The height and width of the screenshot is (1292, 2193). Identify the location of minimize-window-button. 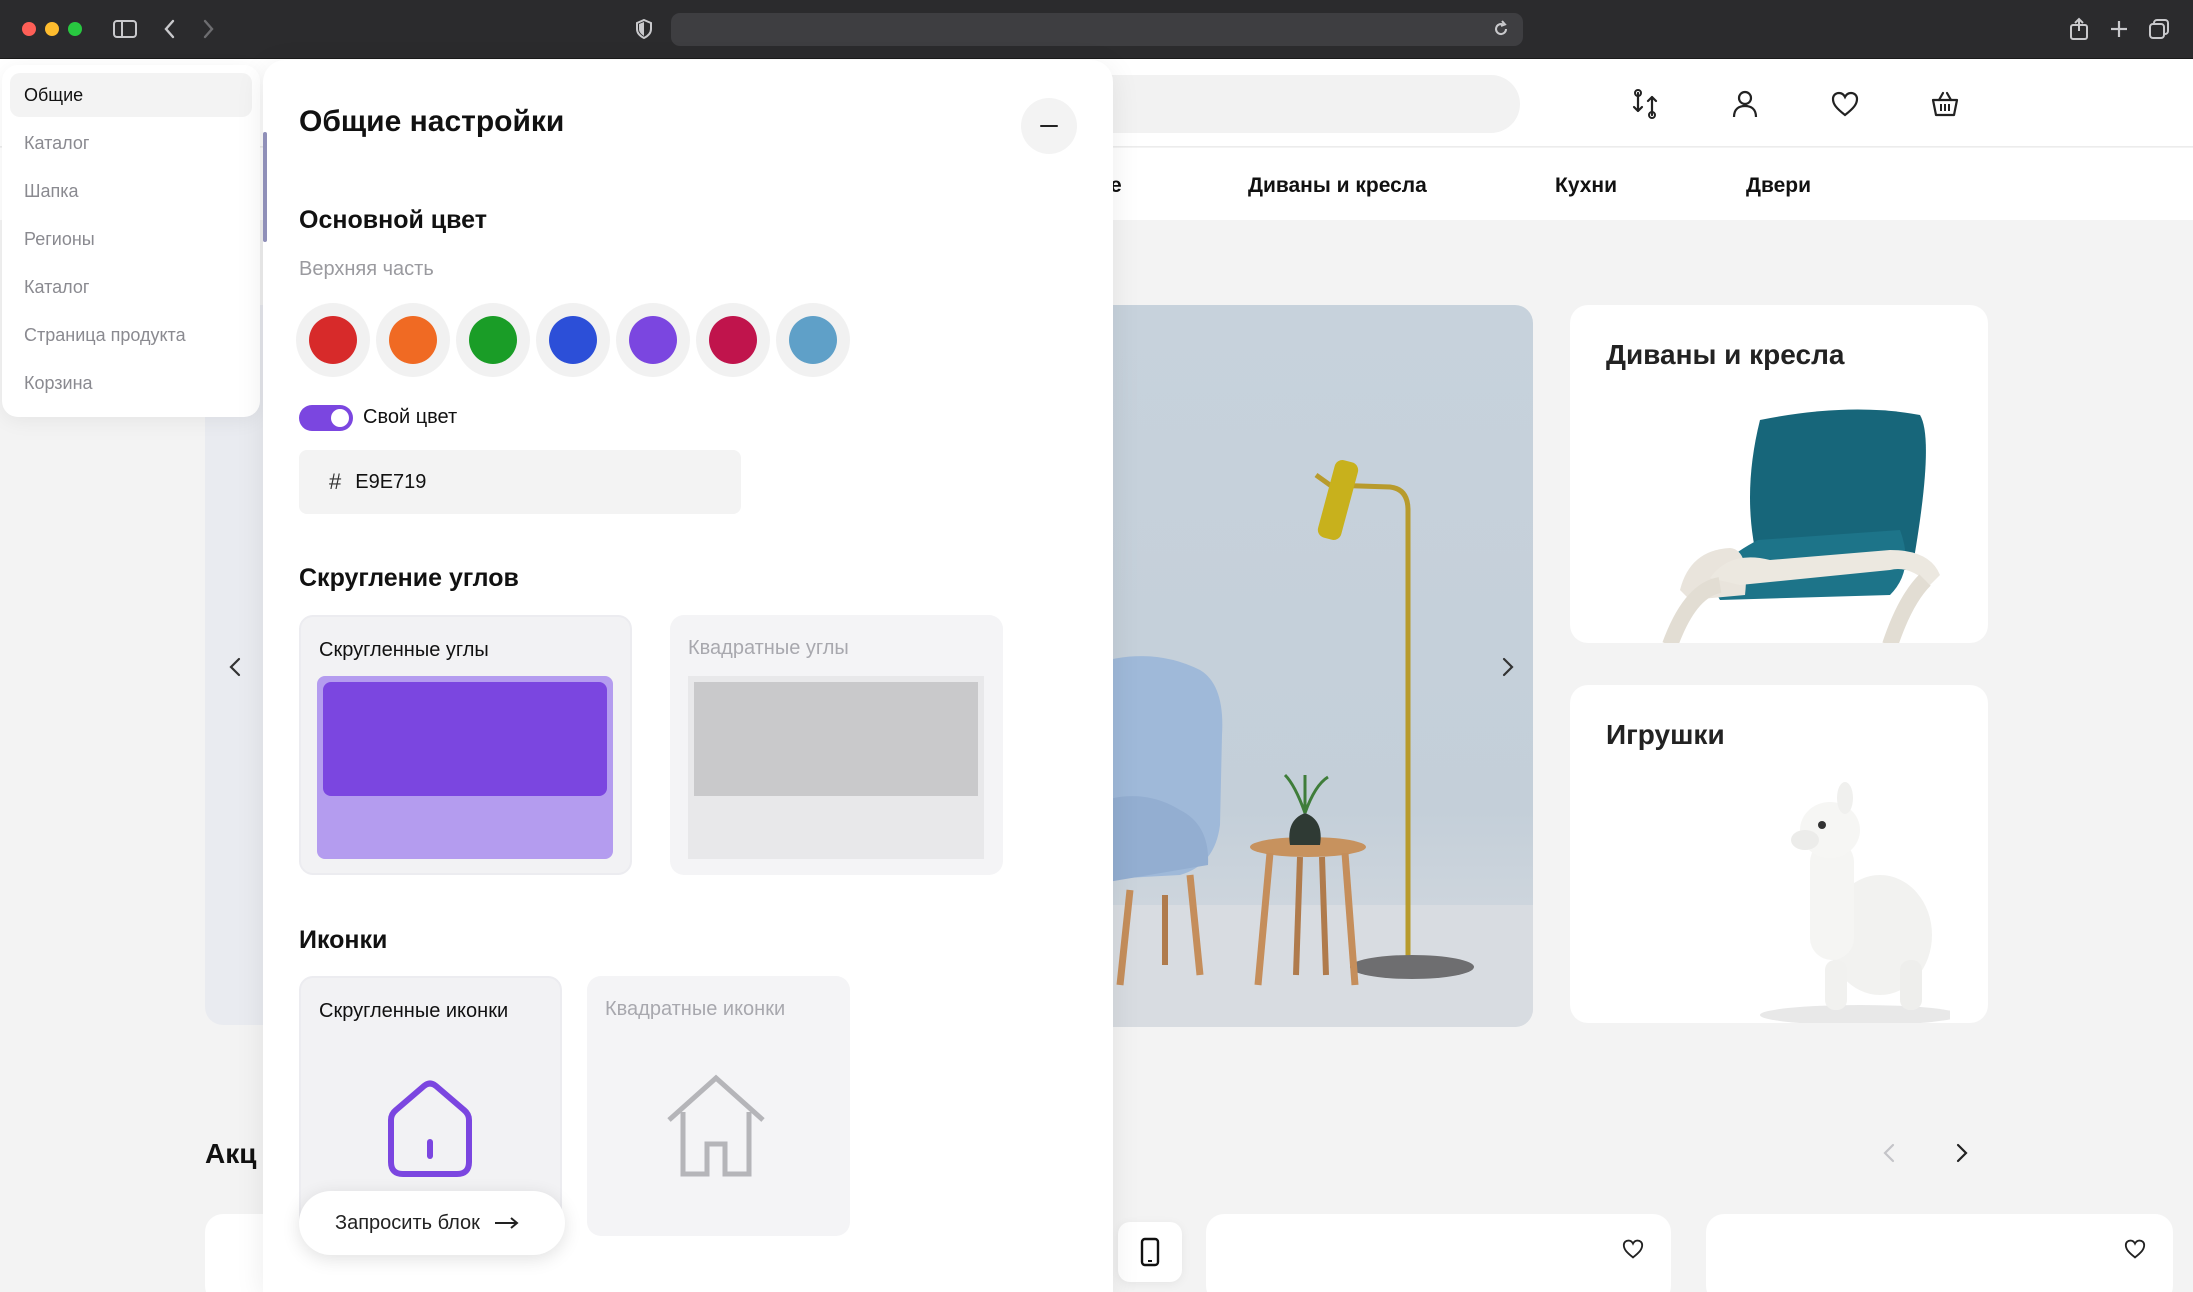
(52, 29).